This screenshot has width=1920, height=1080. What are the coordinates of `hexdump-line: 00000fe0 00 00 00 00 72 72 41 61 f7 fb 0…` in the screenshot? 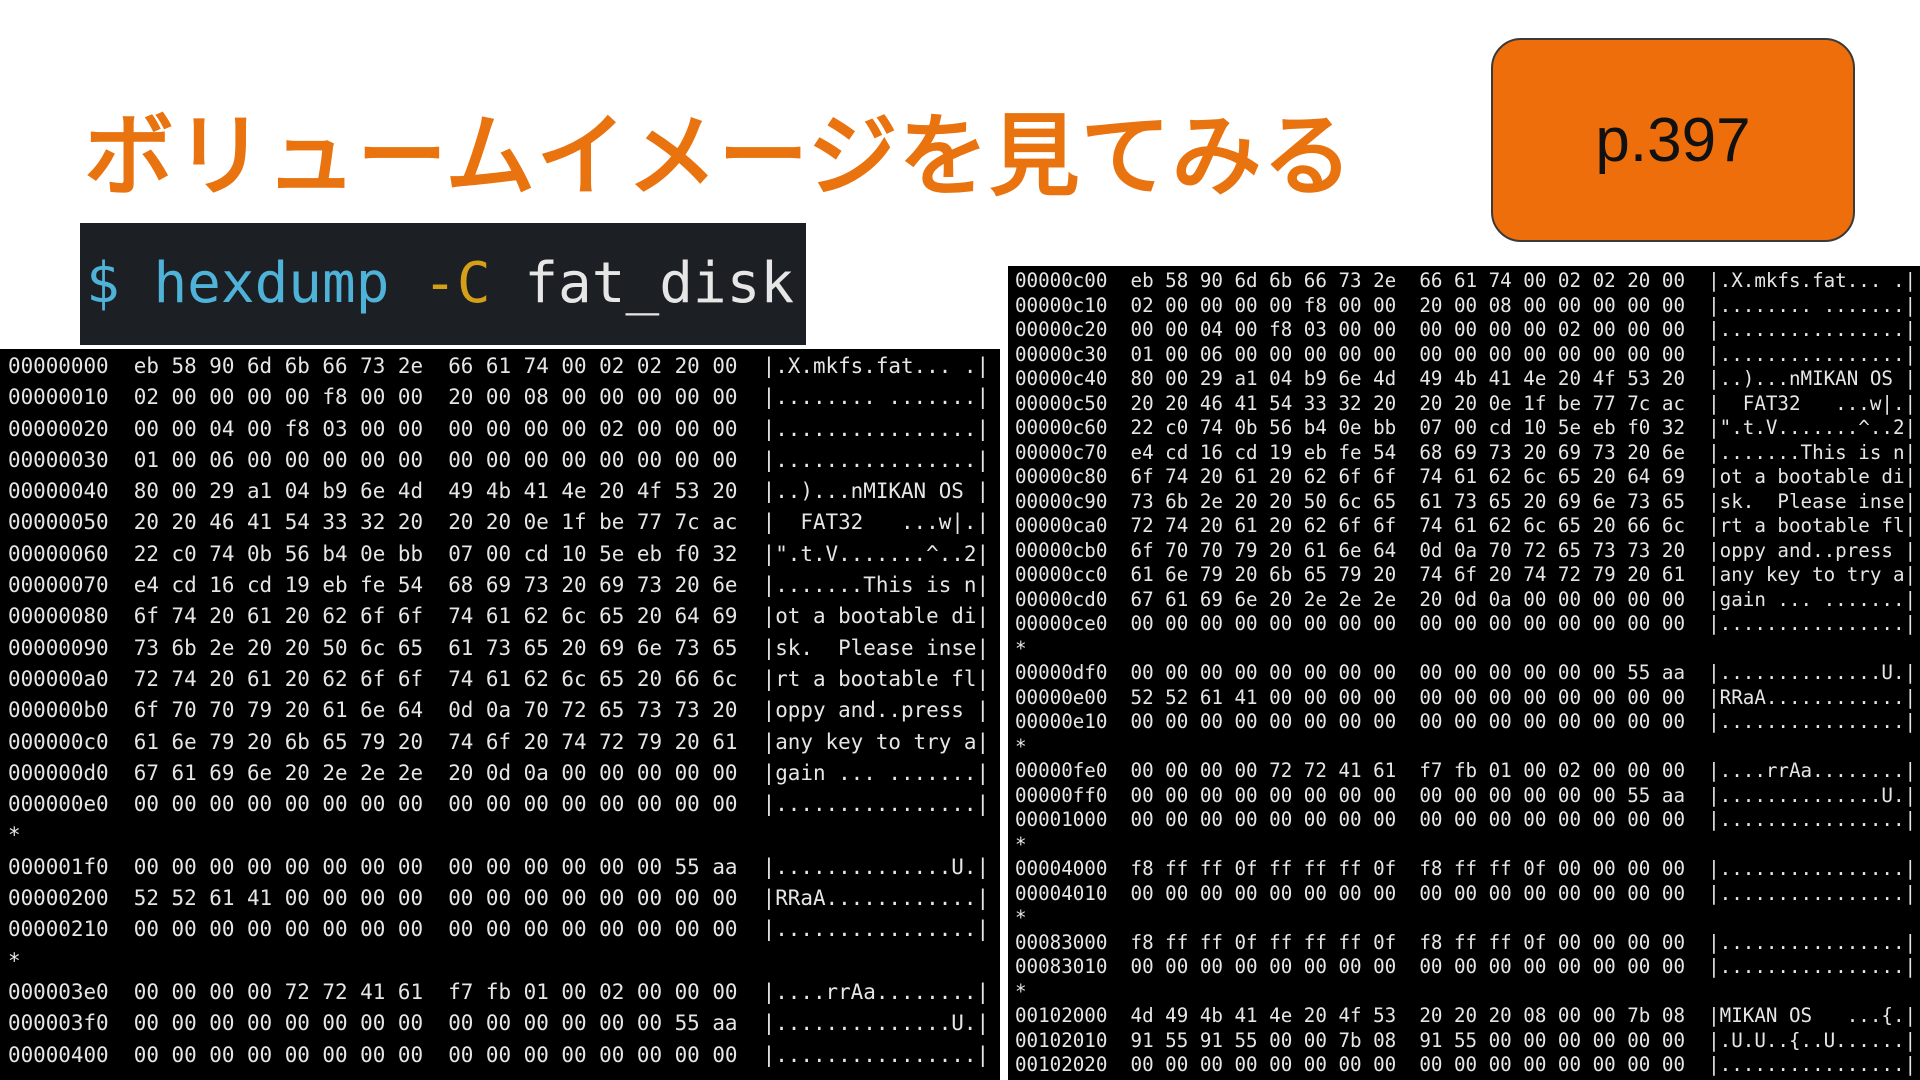 It's located at (1466, 770).